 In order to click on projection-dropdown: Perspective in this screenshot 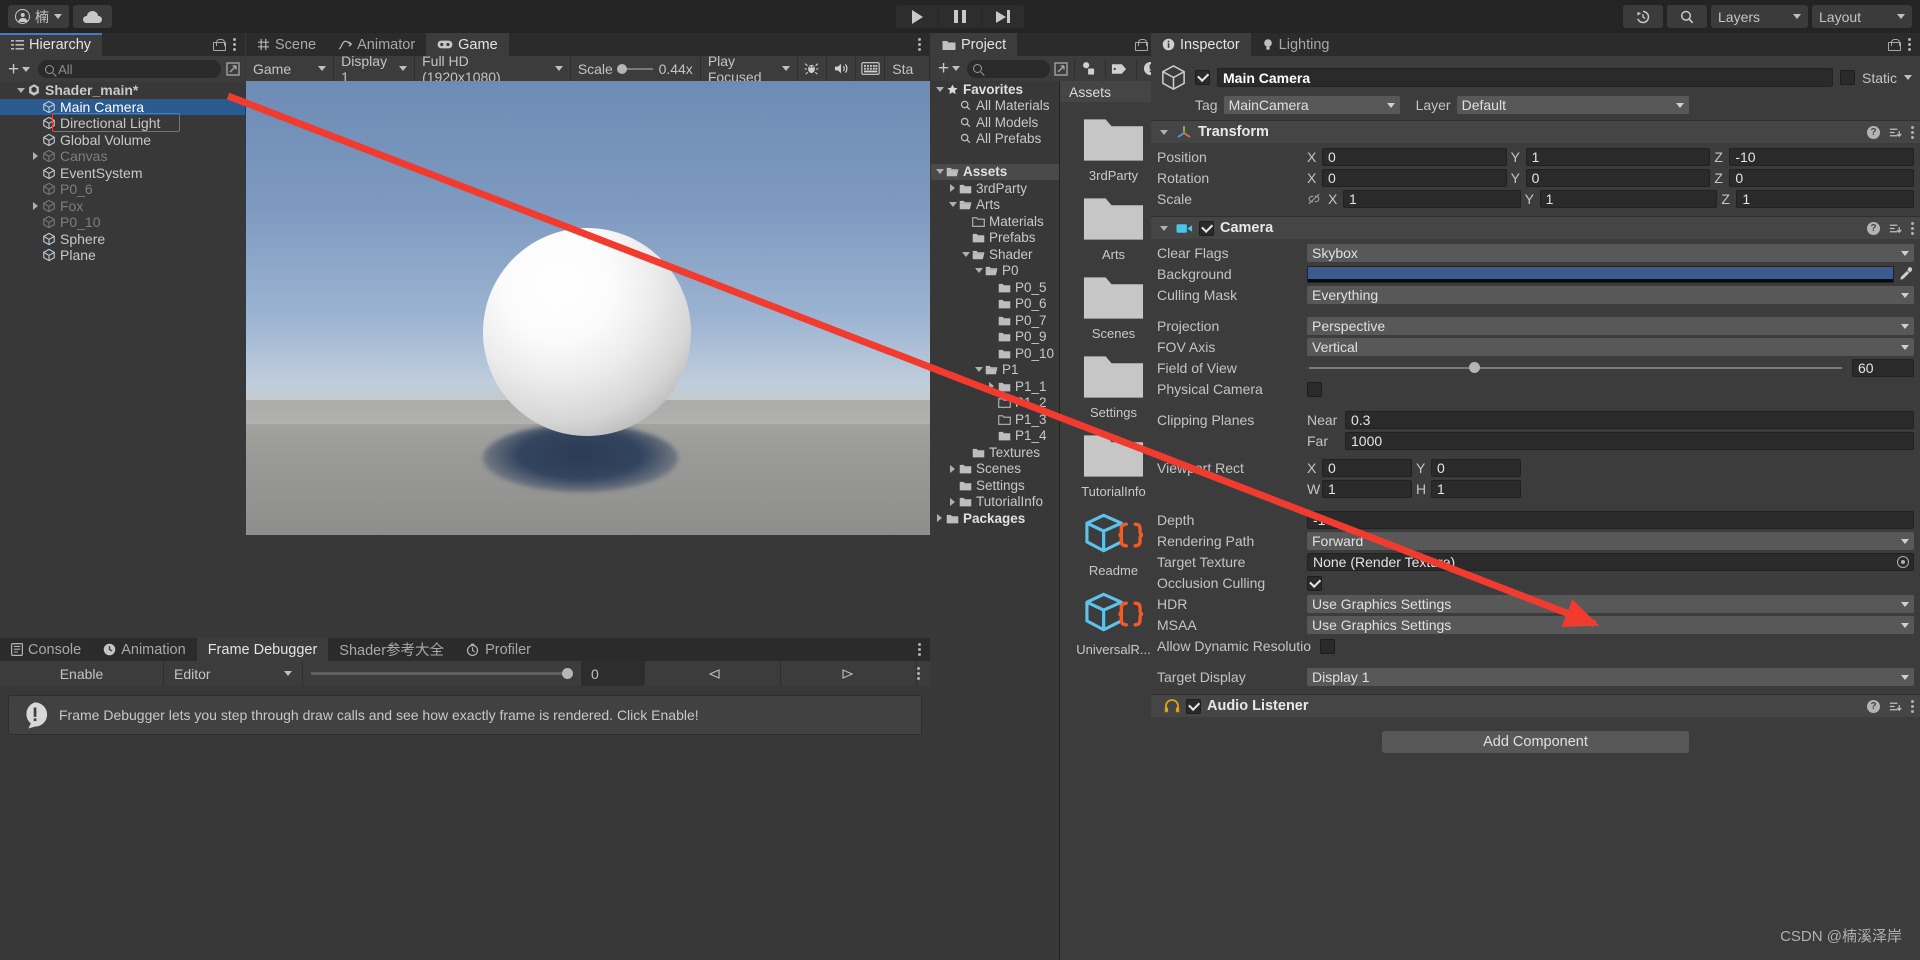, I will do `click(1610, 326)`.